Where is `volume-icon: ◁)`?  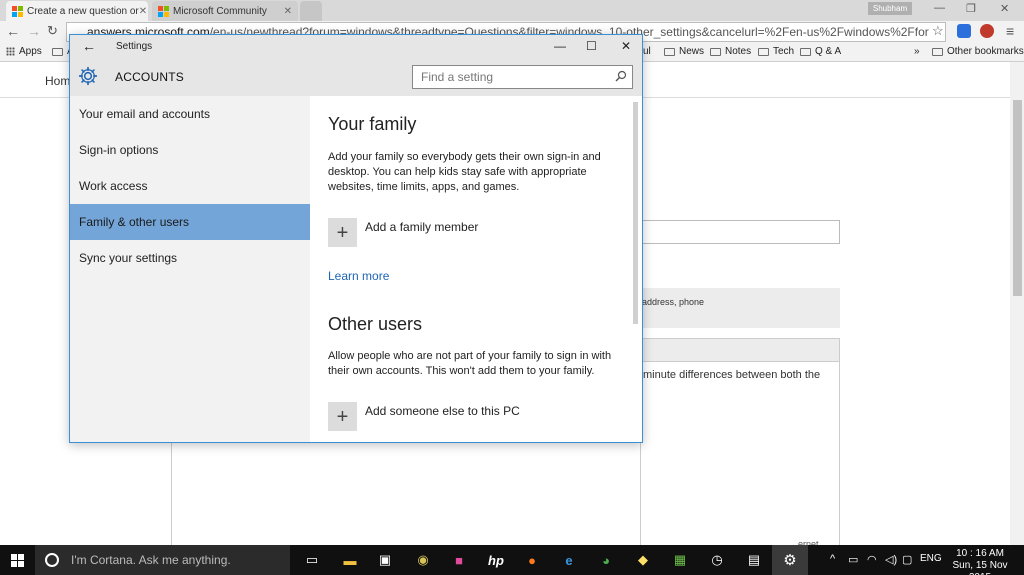 volume-icon: ◁) is located at coordinates (891, 559).